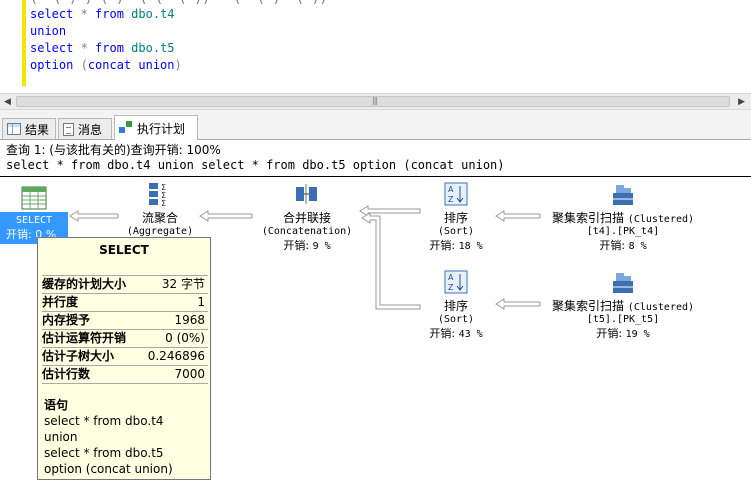 The width and height of the screenshot is (751, 488). I want to click on change-tracking-bar, so click(24, 43).